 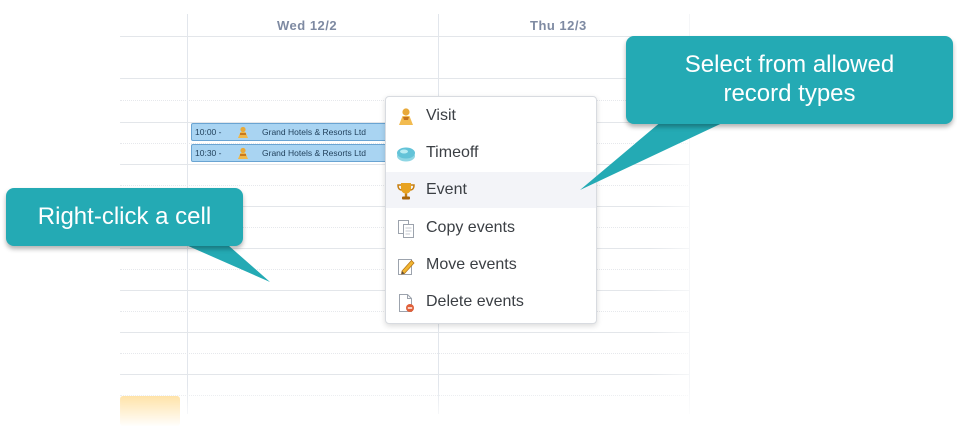 I want to click on event-time: 10:00 -, so click(x=208, y=132).